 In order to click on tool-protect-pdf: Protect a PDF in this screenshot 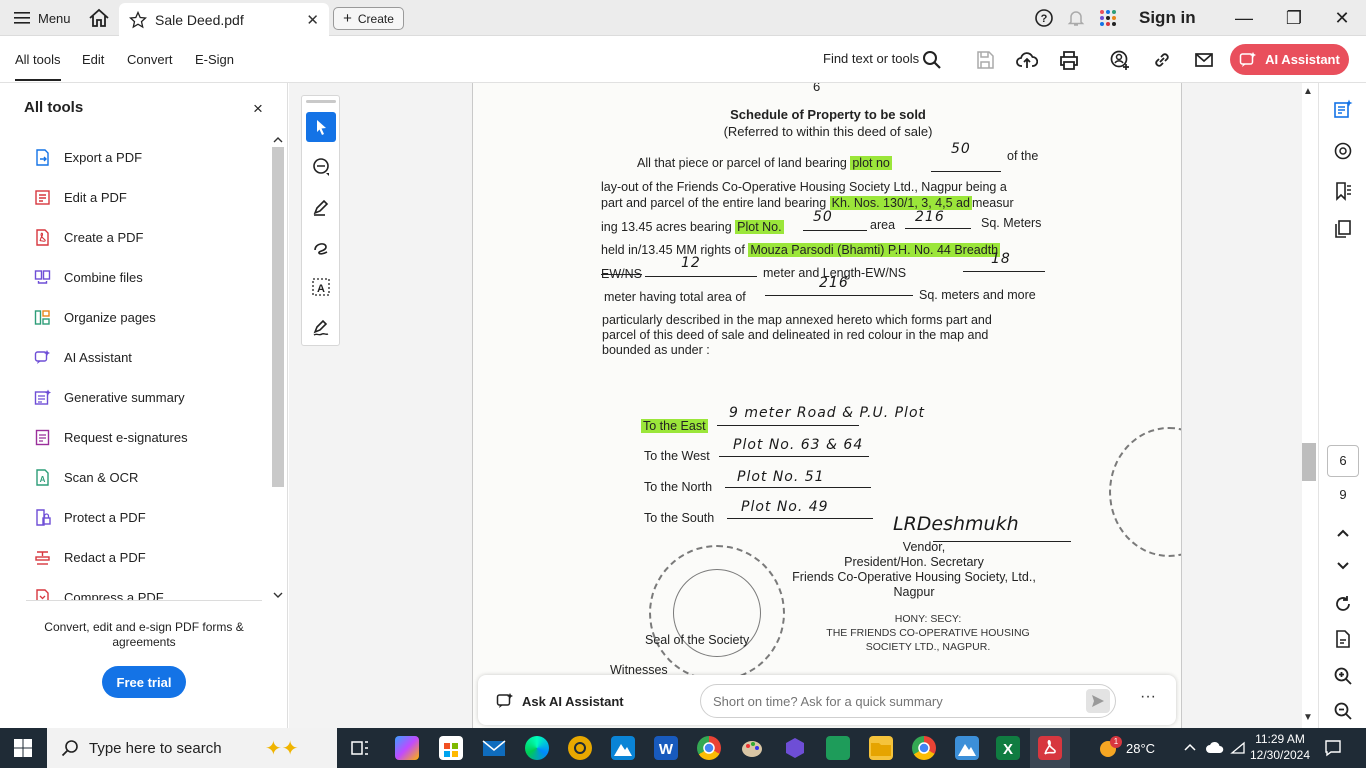, I will do `click(90, 517)`.